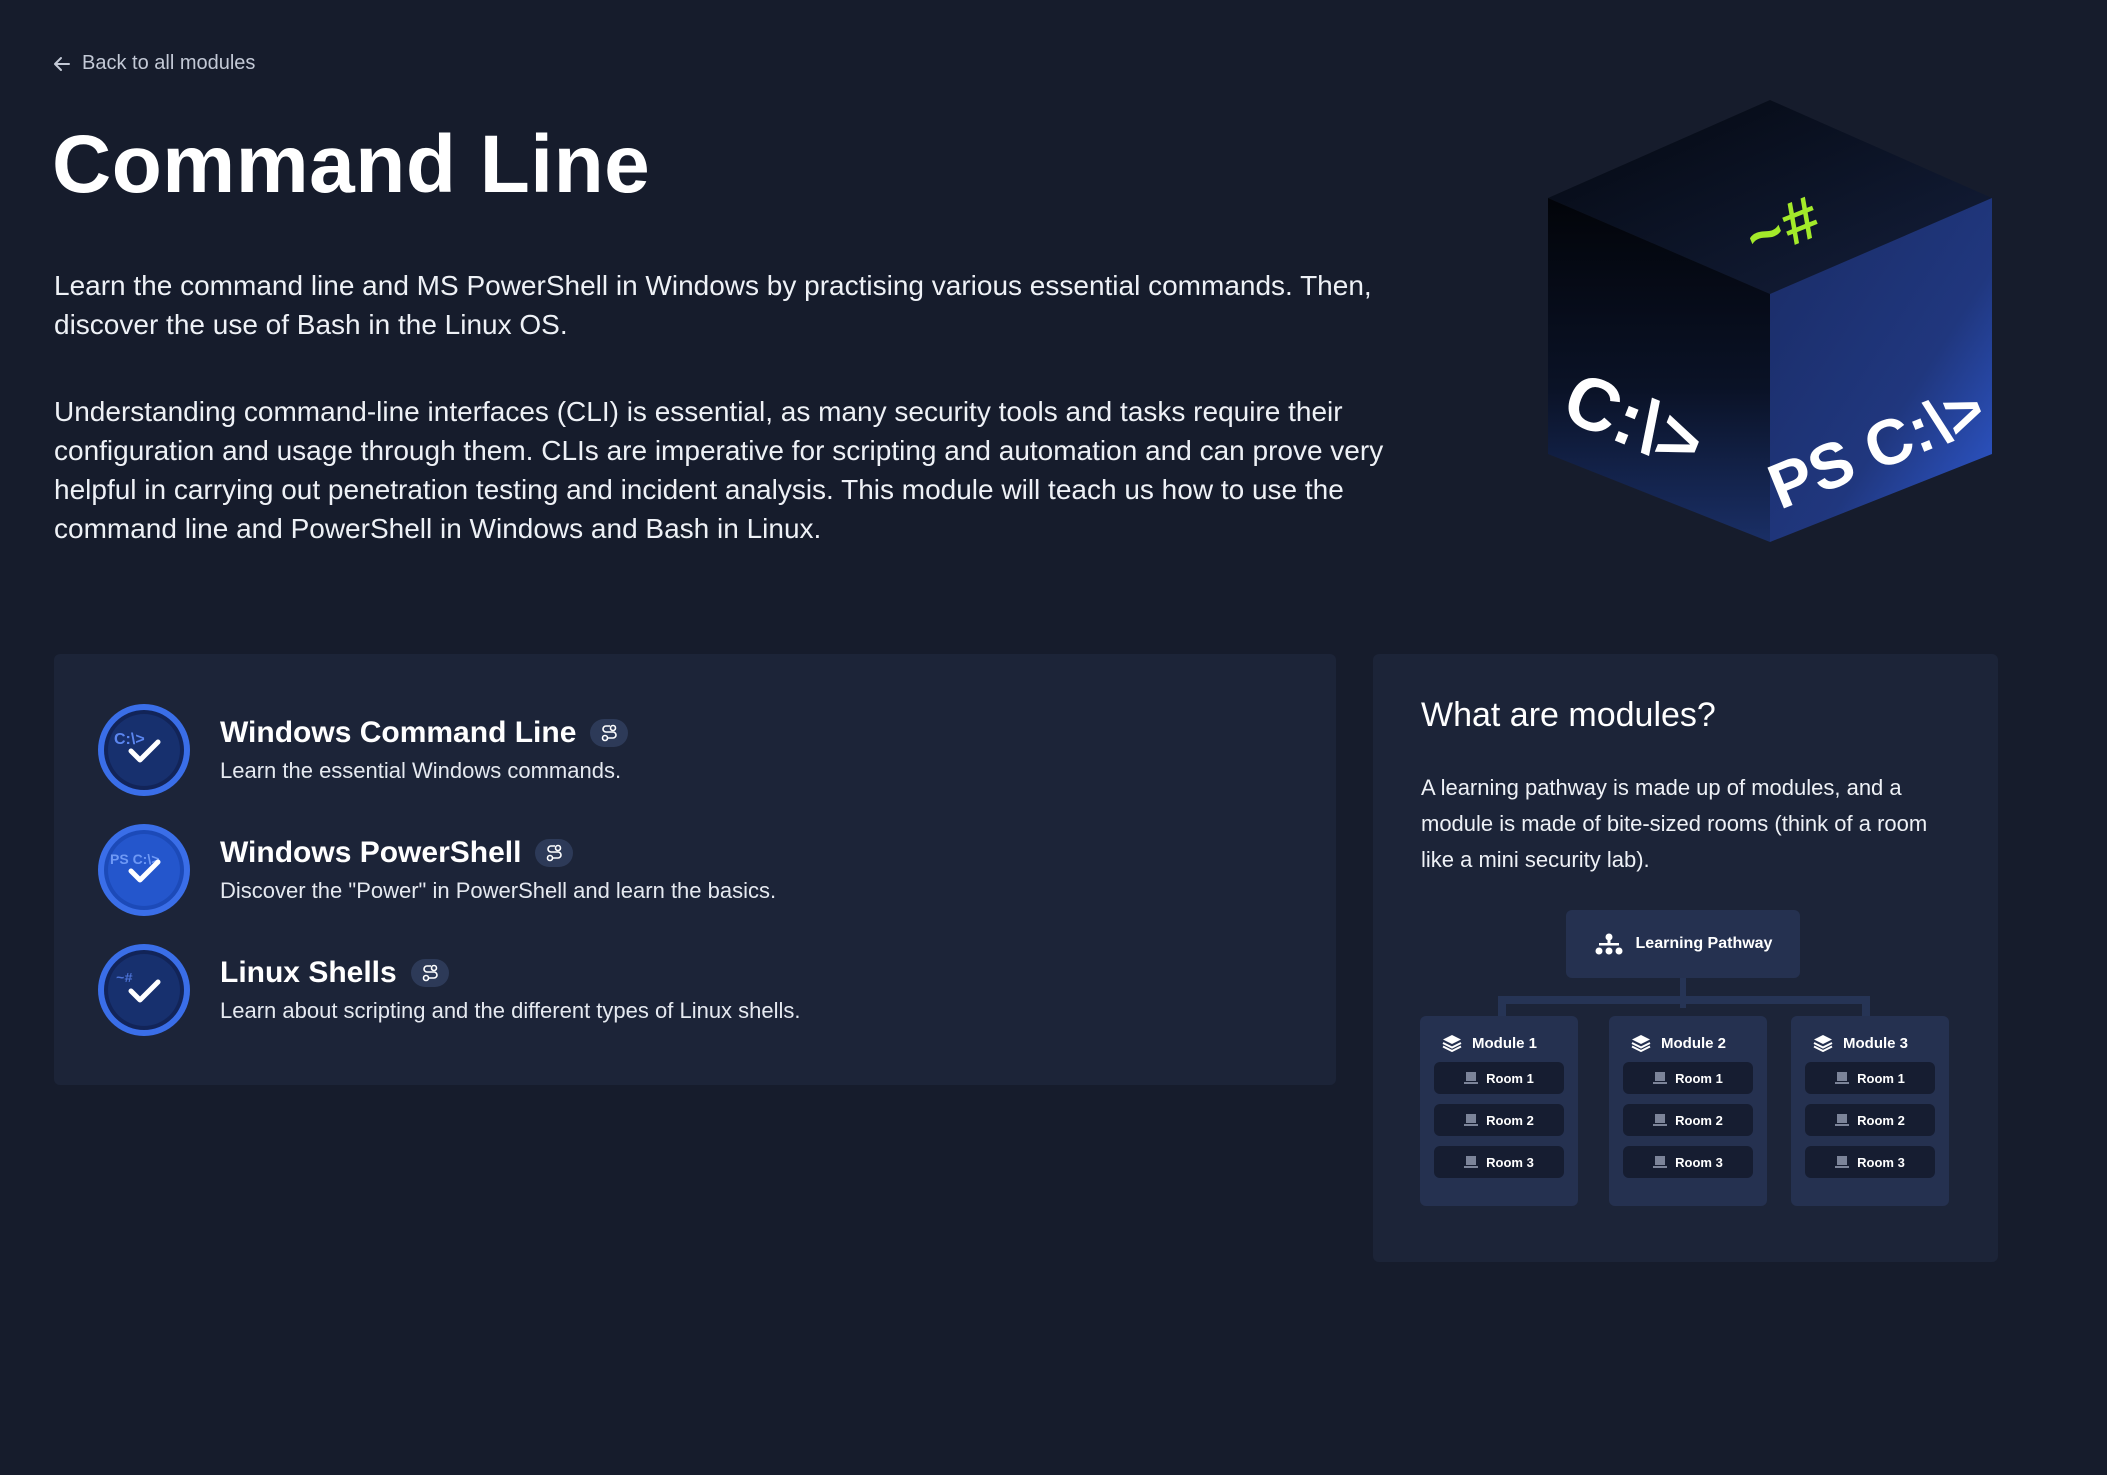 The height and width of the screenshot is (1475, 2107). What do you see at coordinates (144, 750) in the screenshot?
I see `room-badge: C:\>` at bounding box center [144, 750].